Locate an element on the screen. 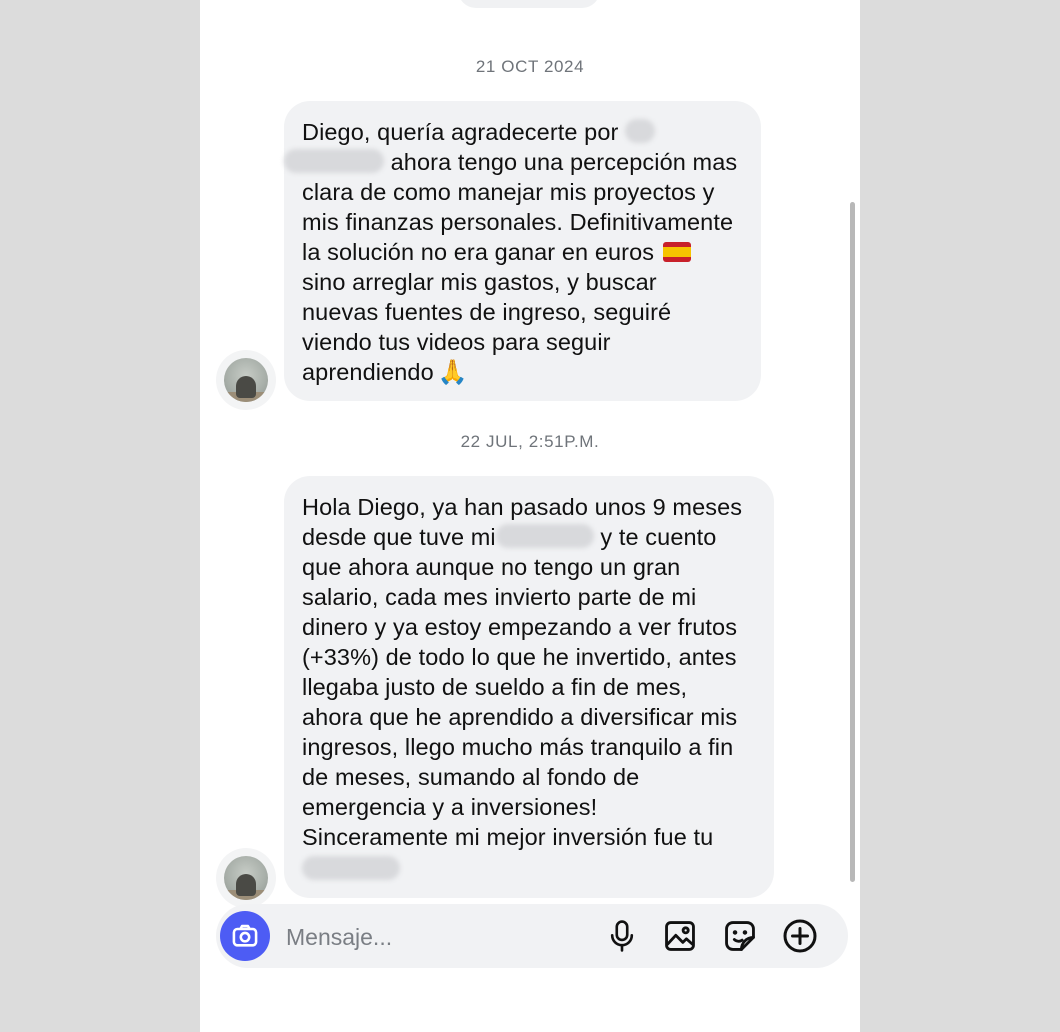 The height and width of the screenshot is (1032, 1060). image-icon is located at coordinates (680, 936).